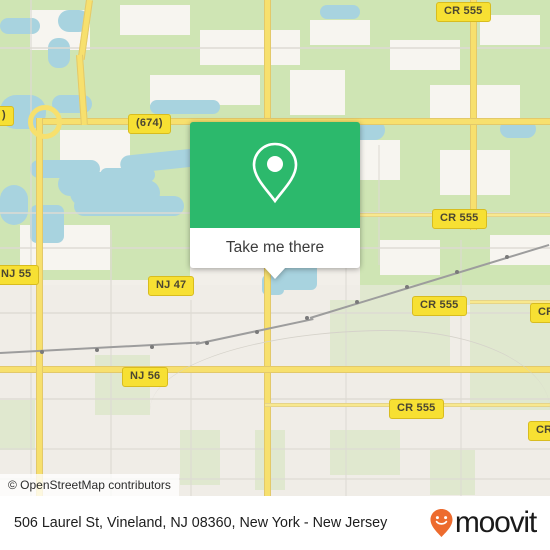  I want to click on moovit-pin-smiley-icon, so click(441, 523).